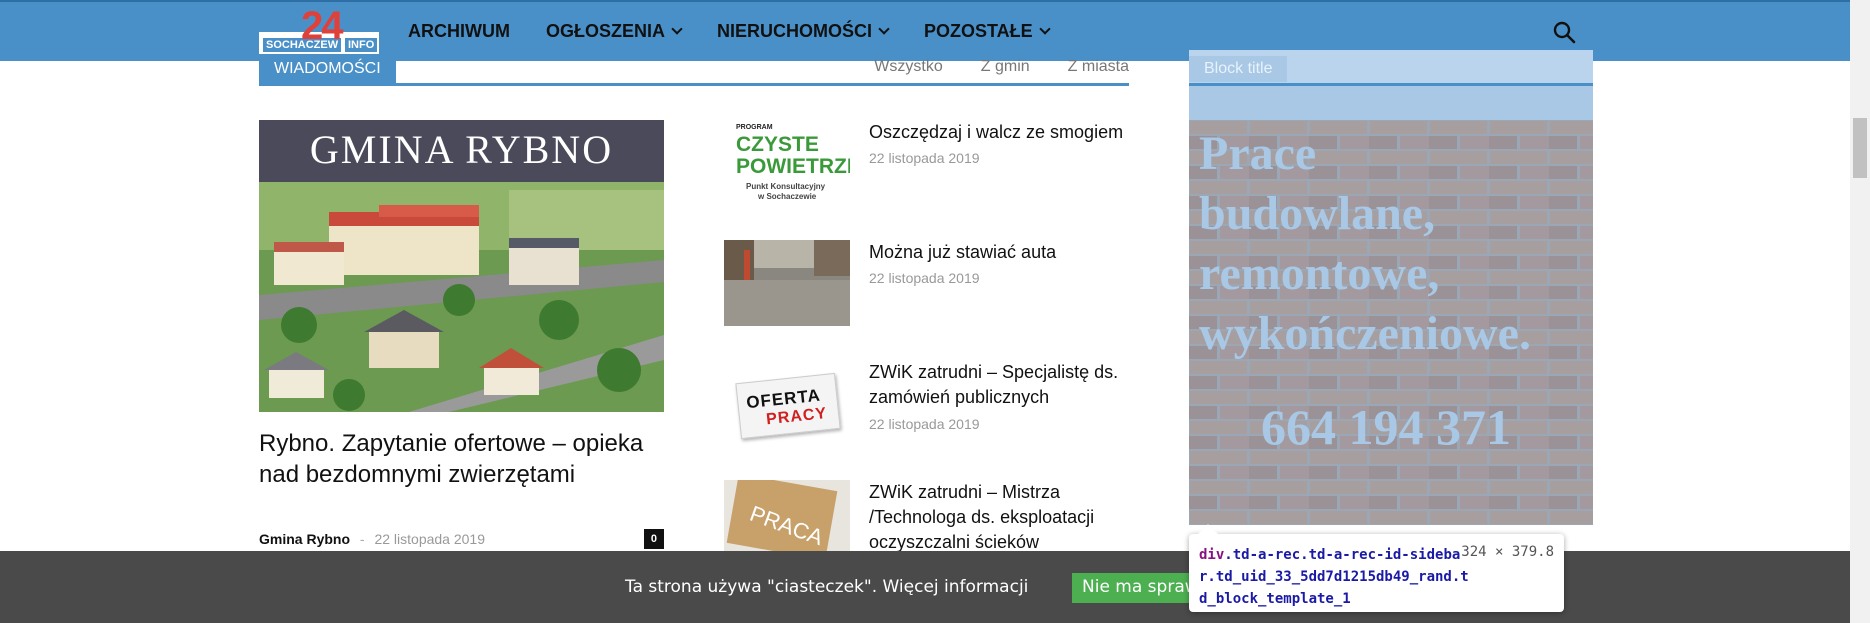 The width and height of the screenshot is (1870, 623). What do you see at coordinates (1212, 555) in the screenshot?
I see `element-tag: div` at bounding box center [1212, 555].